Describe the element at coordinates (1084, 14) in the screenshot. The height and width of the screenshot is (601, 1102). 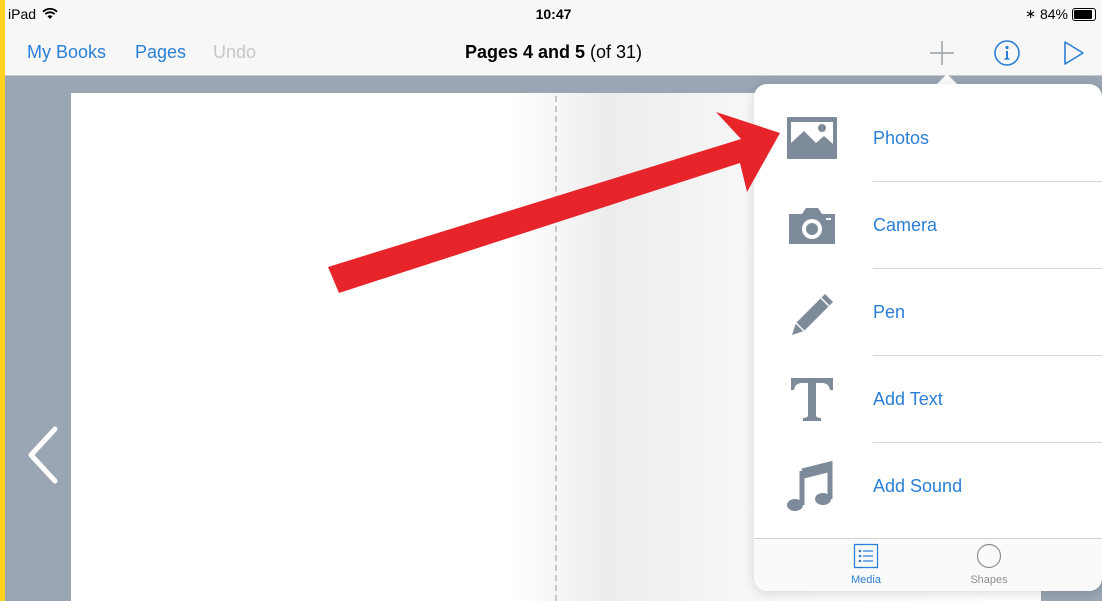
I see `battery-icon` at that location.